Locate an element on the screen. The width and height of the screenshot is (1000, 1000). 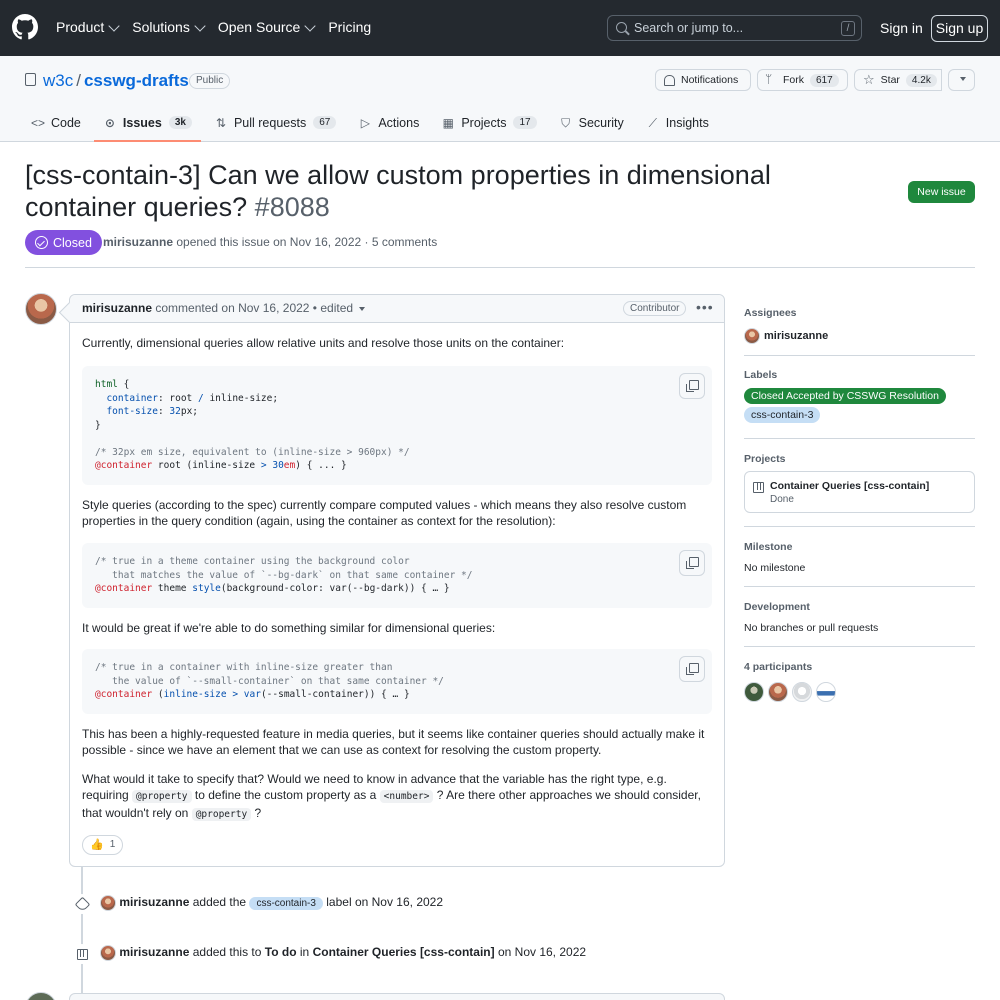
nav-product: Product is located at coordinates (88, 27).